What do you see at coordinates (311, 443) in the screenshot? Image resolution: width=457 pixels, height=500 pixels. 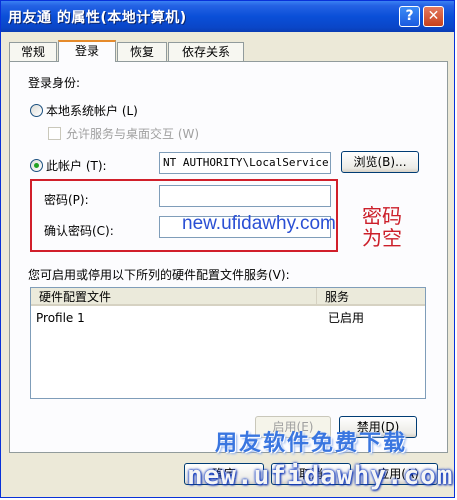 I see `brand-watermark-text: 用友软件免费下载` at bounding box center [311, 443].